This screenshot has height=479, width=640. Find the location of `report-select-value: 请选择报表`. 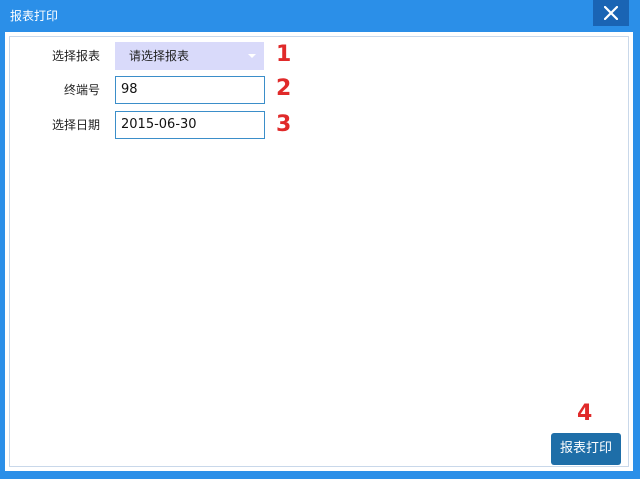

report-select-value: 请选择报表 is located at coordinates (159, 56).